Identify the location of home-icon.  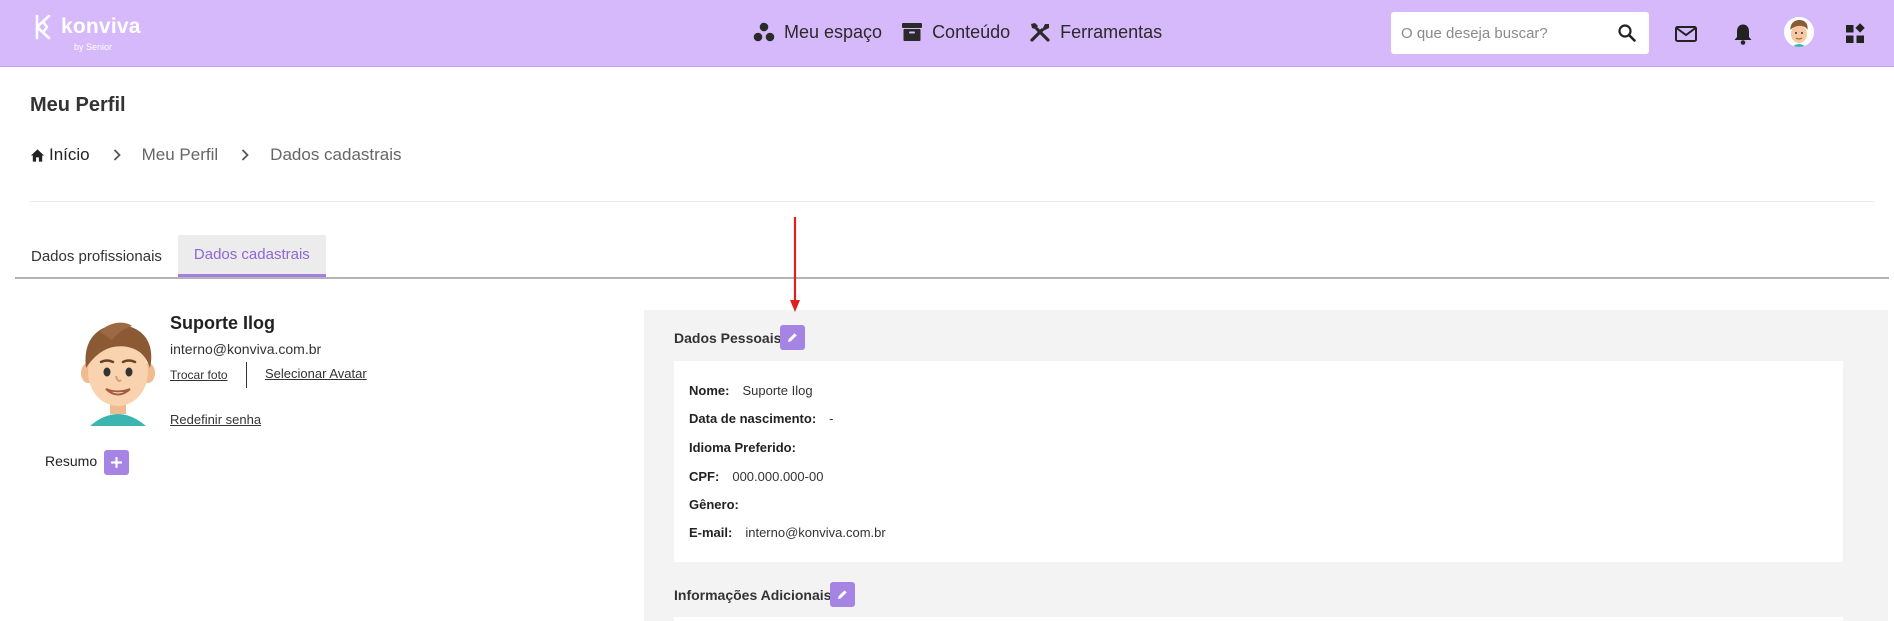
(37, 155).